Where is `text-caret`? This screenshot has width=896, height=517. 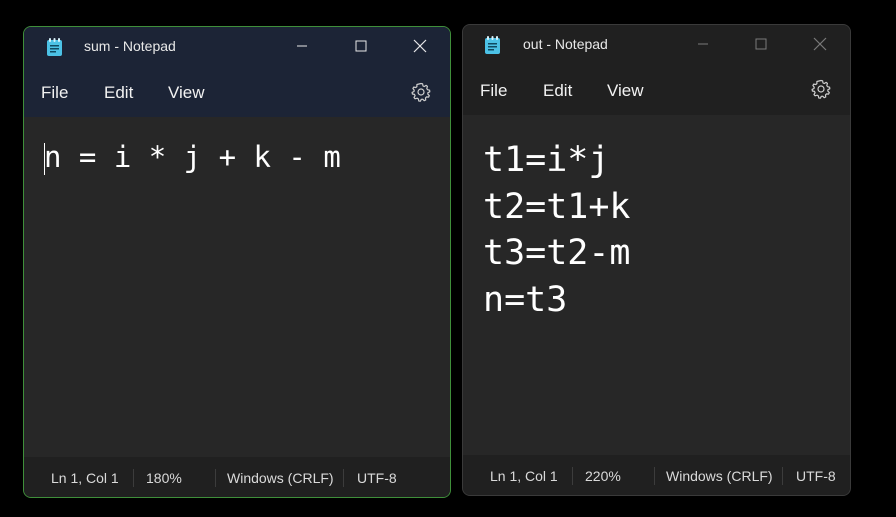
text-caret is located at coordinates (44, 159).